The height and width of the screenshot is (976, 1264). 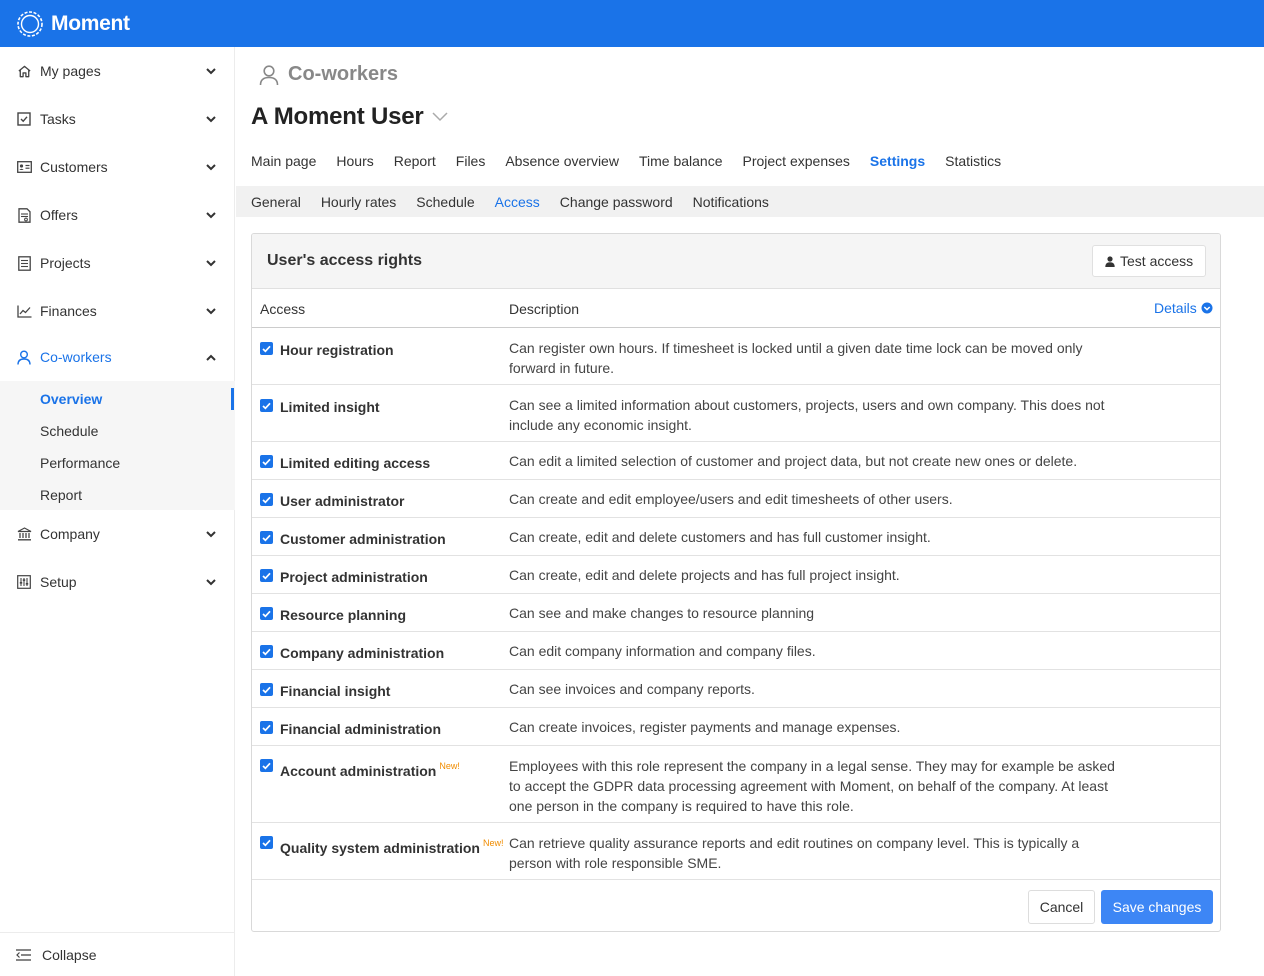 What do you see at coordinates (897, 161) in the screenshot?
I see `tab-settings: Settings` at bounding box center [897, 161].